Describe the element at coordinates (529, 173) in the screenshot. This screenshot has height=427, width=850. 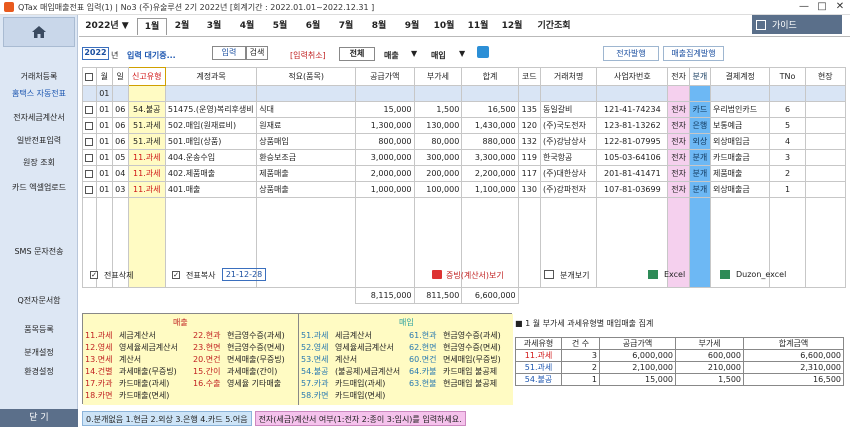
I see `row-code: 117` at that location.